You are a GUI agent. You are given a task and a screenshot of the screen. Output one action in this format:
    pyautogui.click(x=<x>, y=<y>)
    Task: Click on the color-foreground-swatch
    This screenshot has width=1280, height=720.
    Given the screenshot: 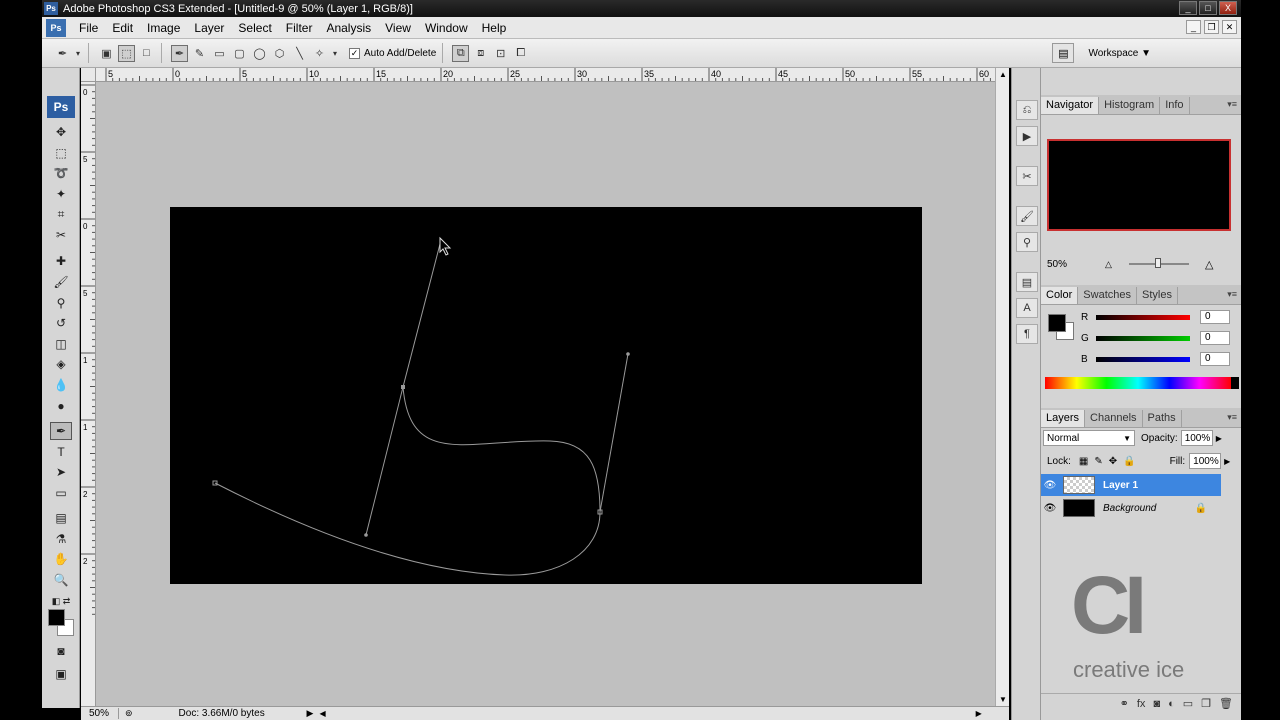 What is the action you would take?
    pyautogui.click(x=1057, y=323)
    